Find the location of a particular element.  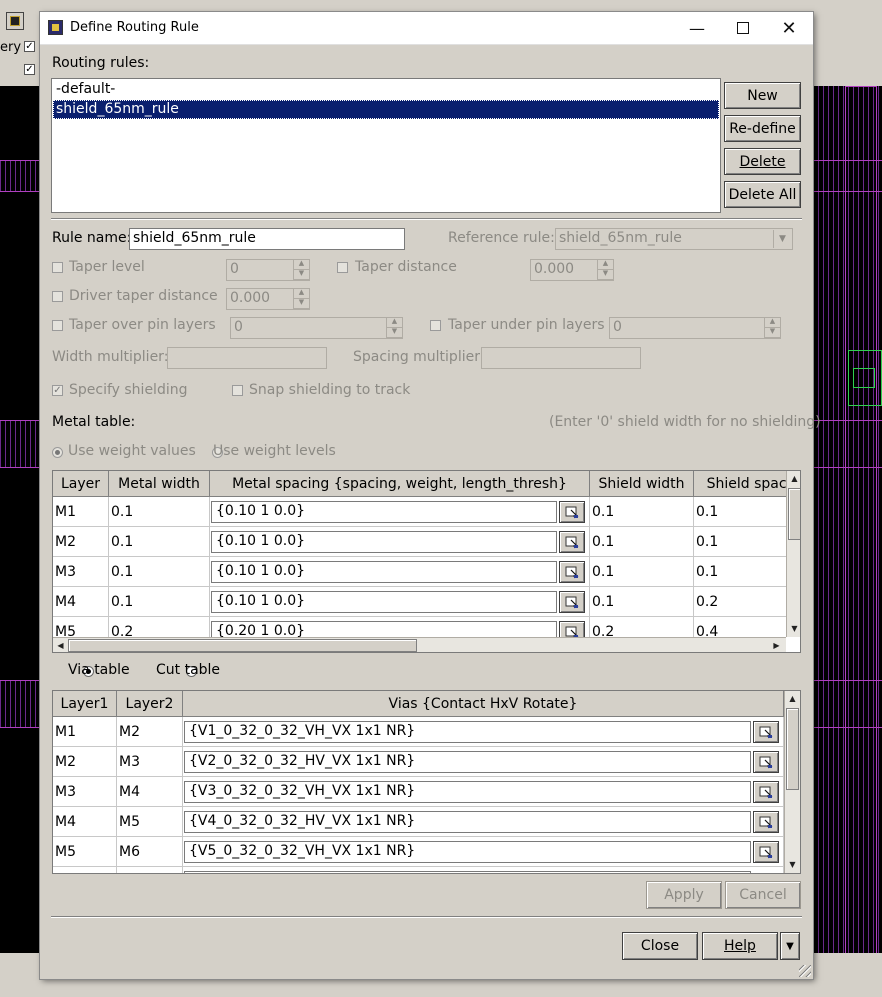

via-table-cell-vias: {V3_0_32_0_32_VH_VX 1x1 NR} is located at coordinates (483, 792).